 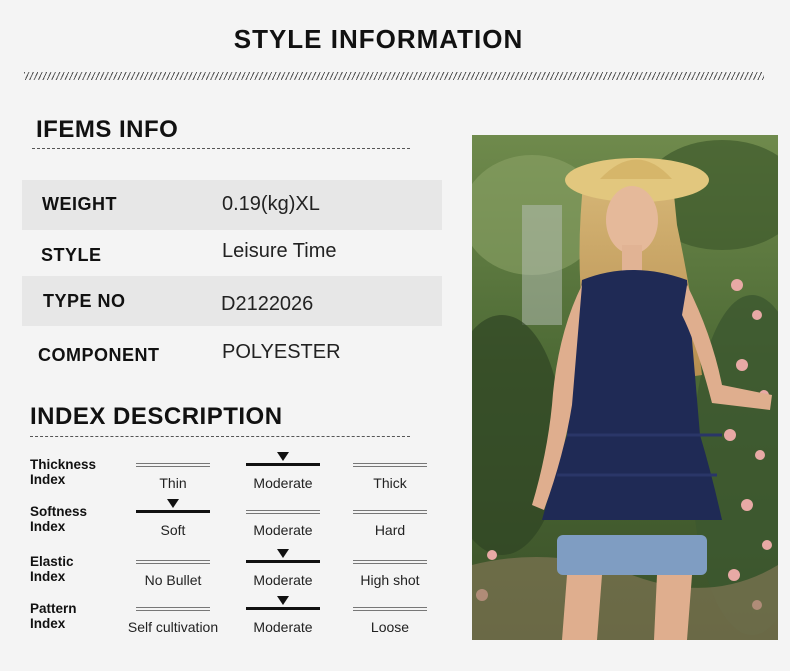 I want to click on index-label-thickness: Thickness Index, so click(x=80, y=472).